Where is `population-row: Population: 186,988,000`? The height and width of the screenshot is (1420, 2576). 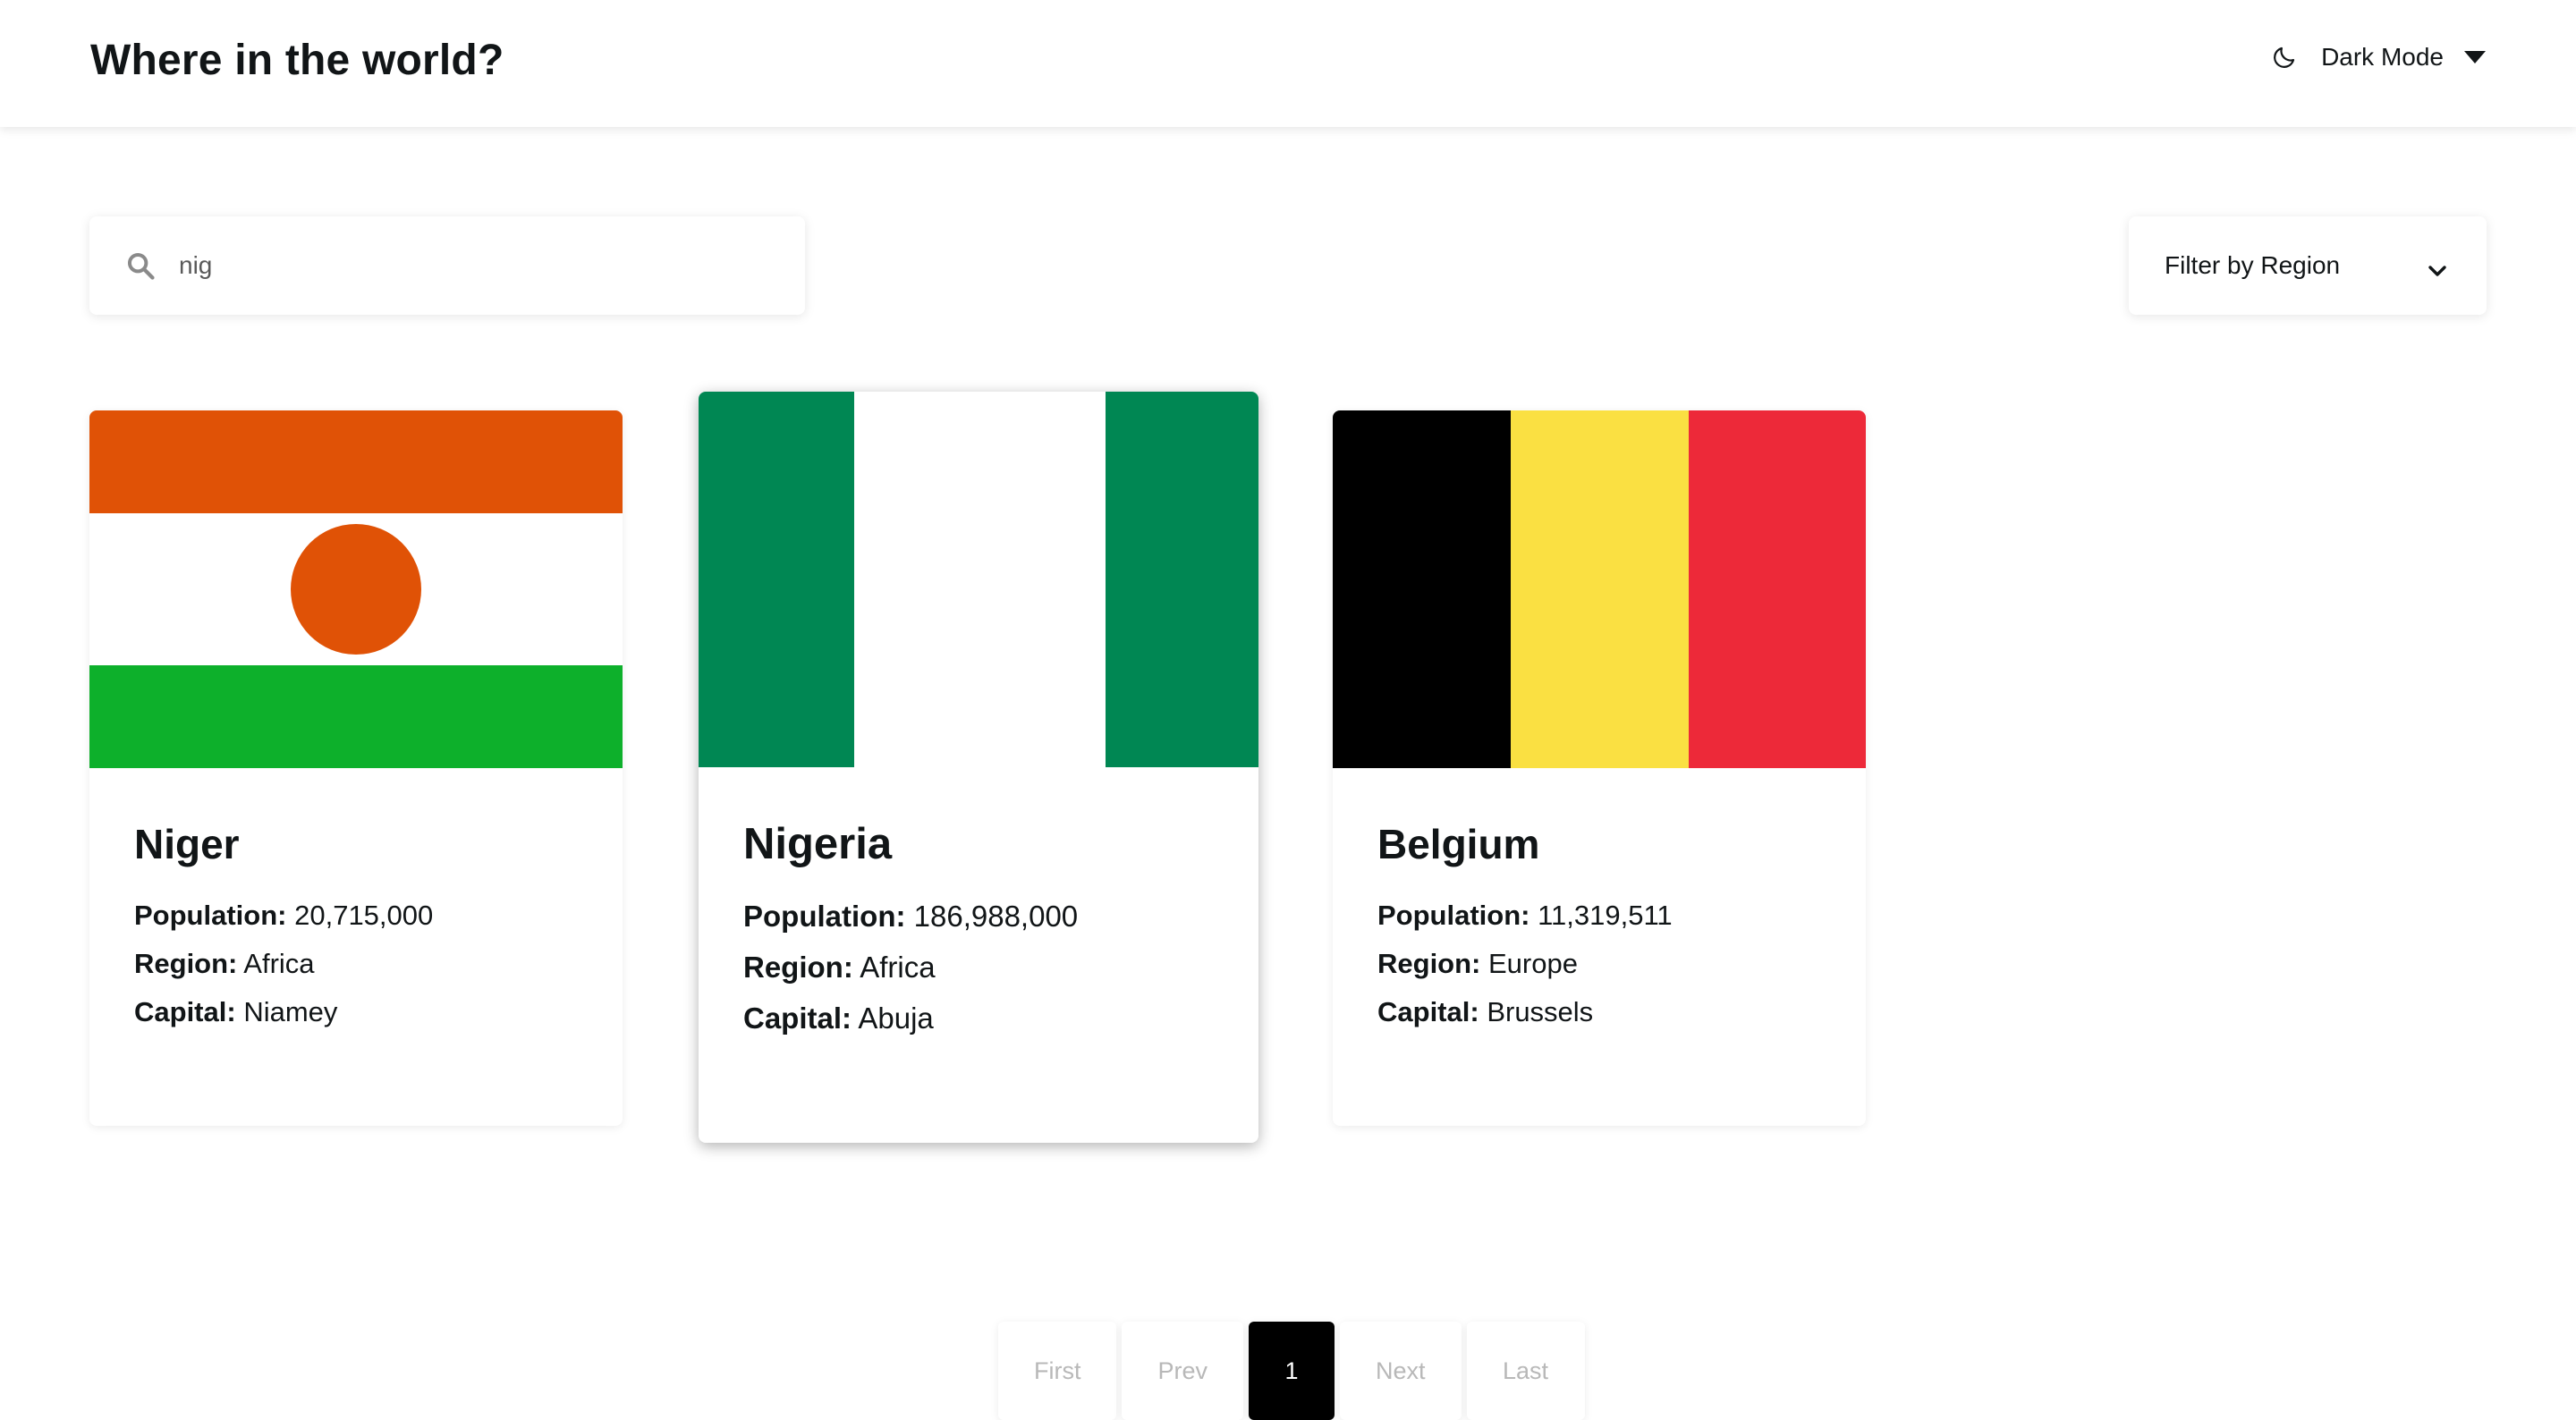
population-row: Population: 186,988,000 is located at coordinates (911, 917).